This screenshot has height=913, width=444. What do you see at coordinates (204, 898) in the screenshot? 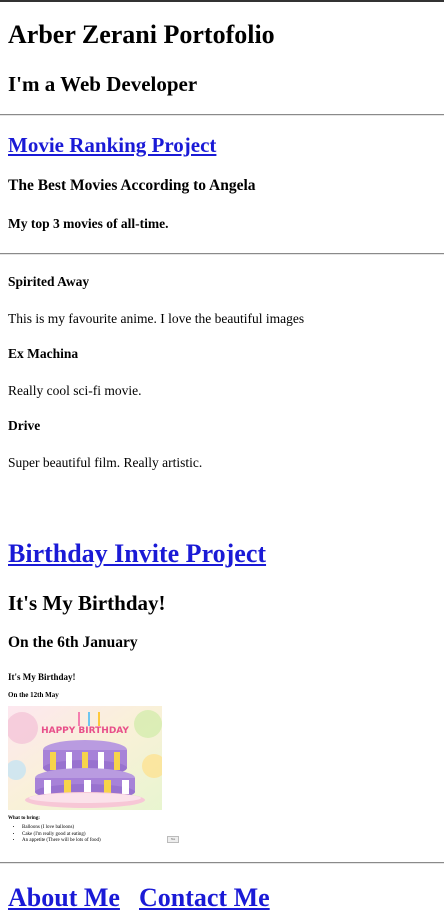
I see `contact-me-link: Contact Me` at bounding box center [204, 898].